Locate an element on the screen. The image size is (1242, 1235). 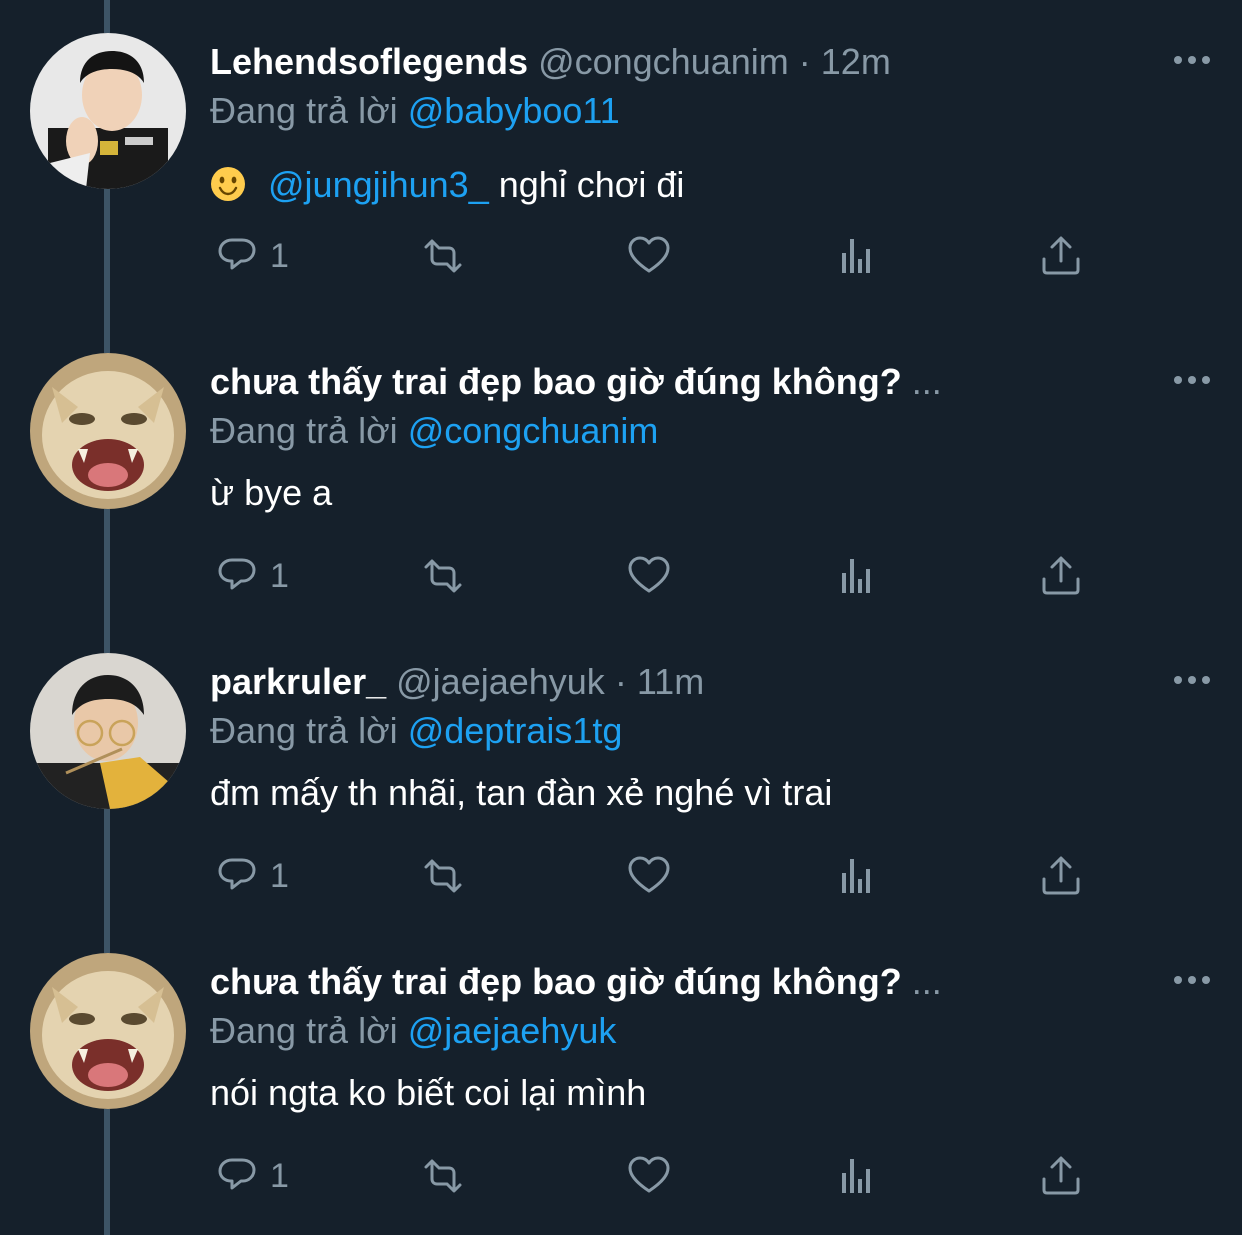
tweet-text-content: nghỉ chơi đi is located at coordinates (586, 184).